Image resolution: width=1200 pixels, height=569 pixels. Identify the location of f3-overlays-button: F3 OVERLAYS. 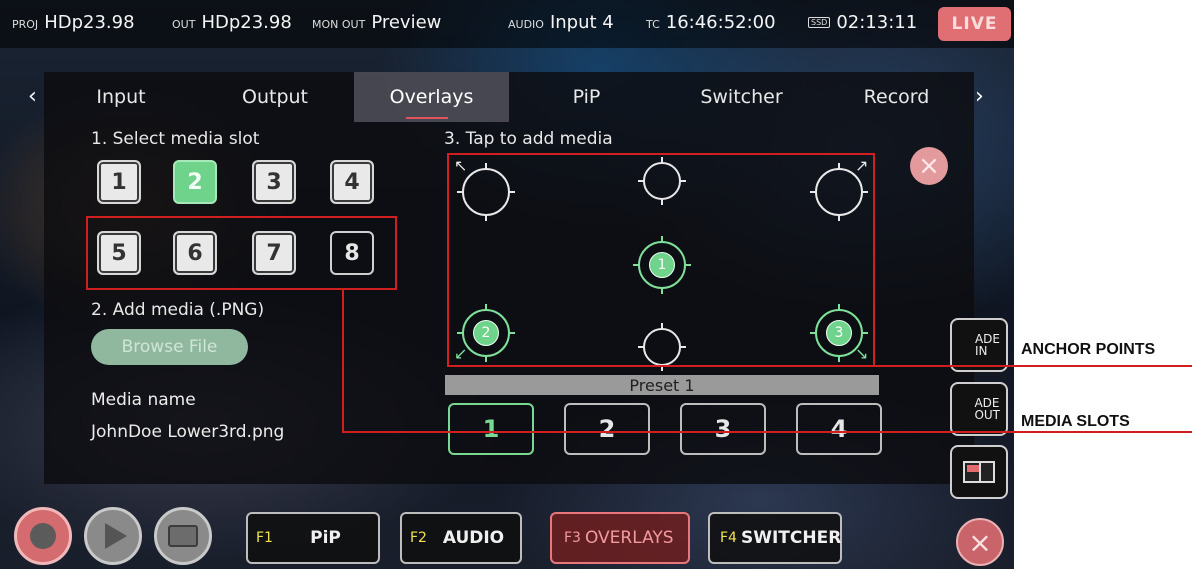
(620, 538).